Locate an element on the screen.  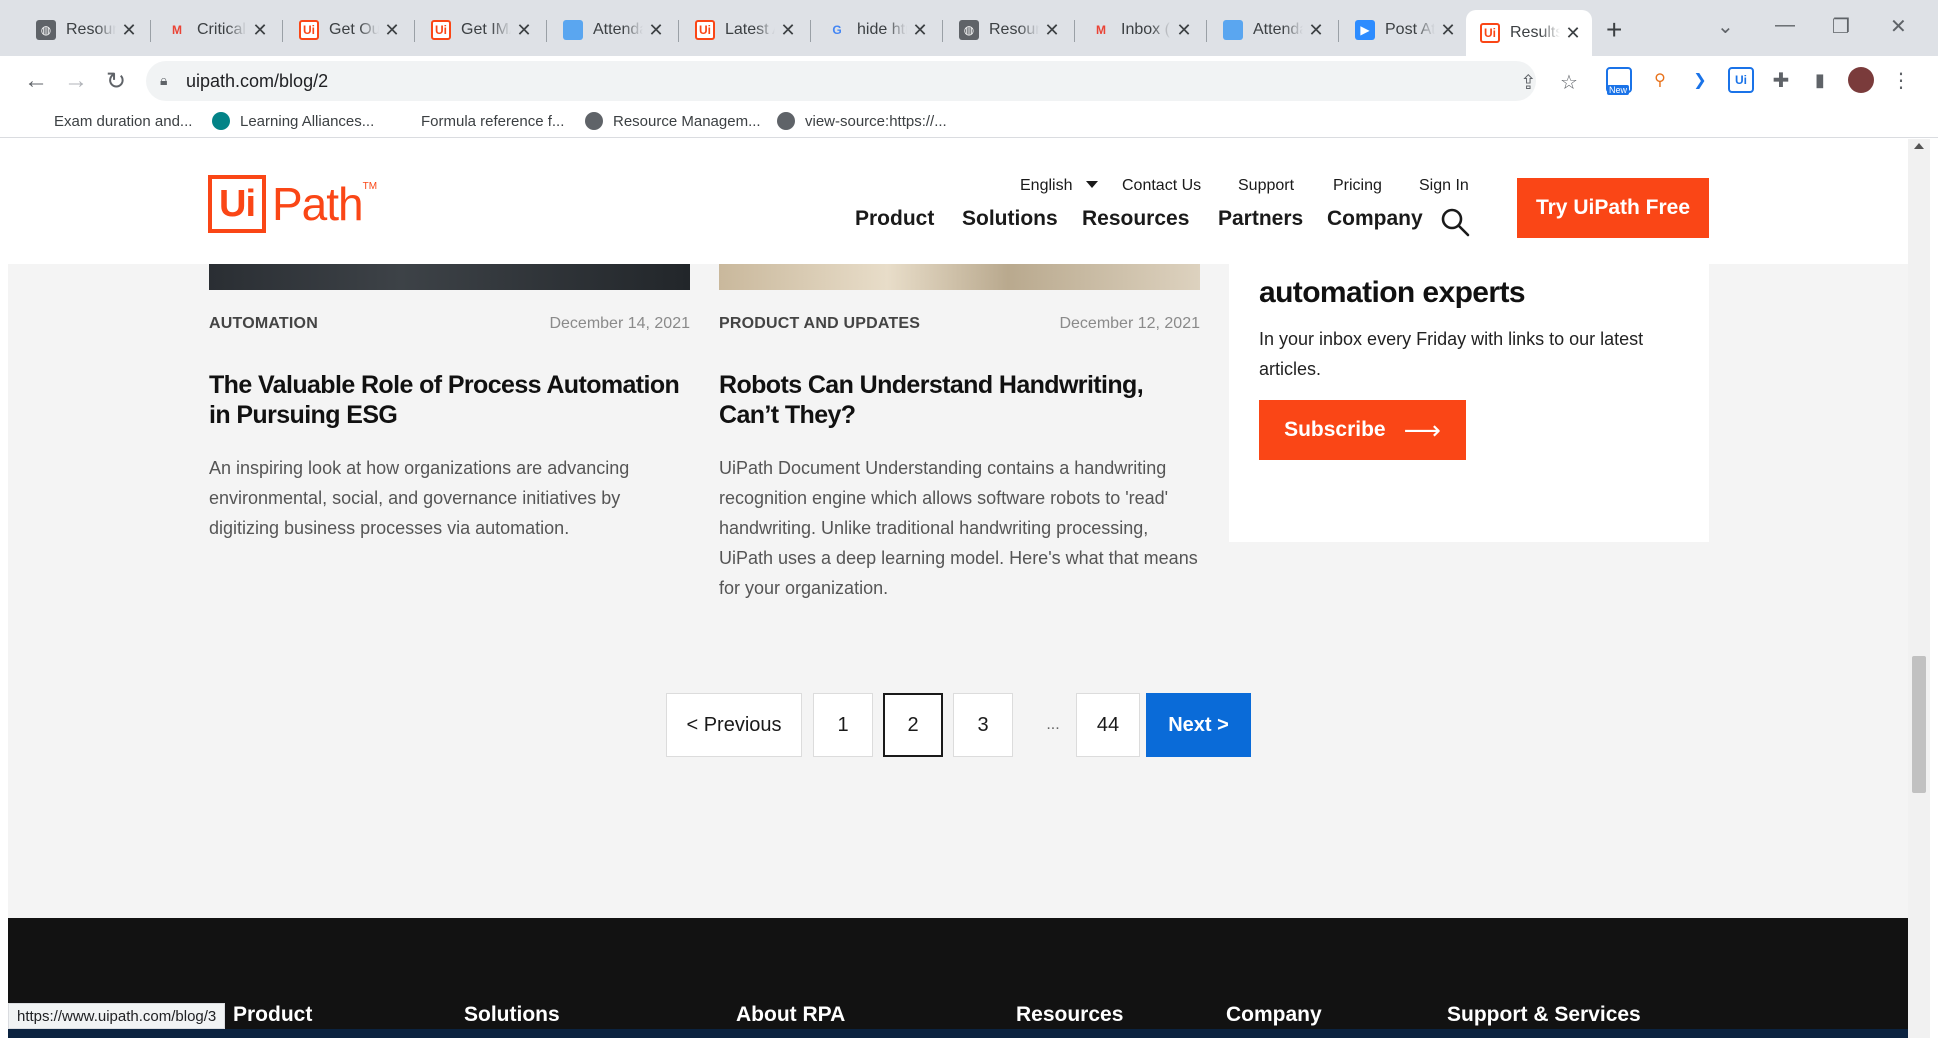
close-window-icon: ✕ is located at coordinates (1898, 26).